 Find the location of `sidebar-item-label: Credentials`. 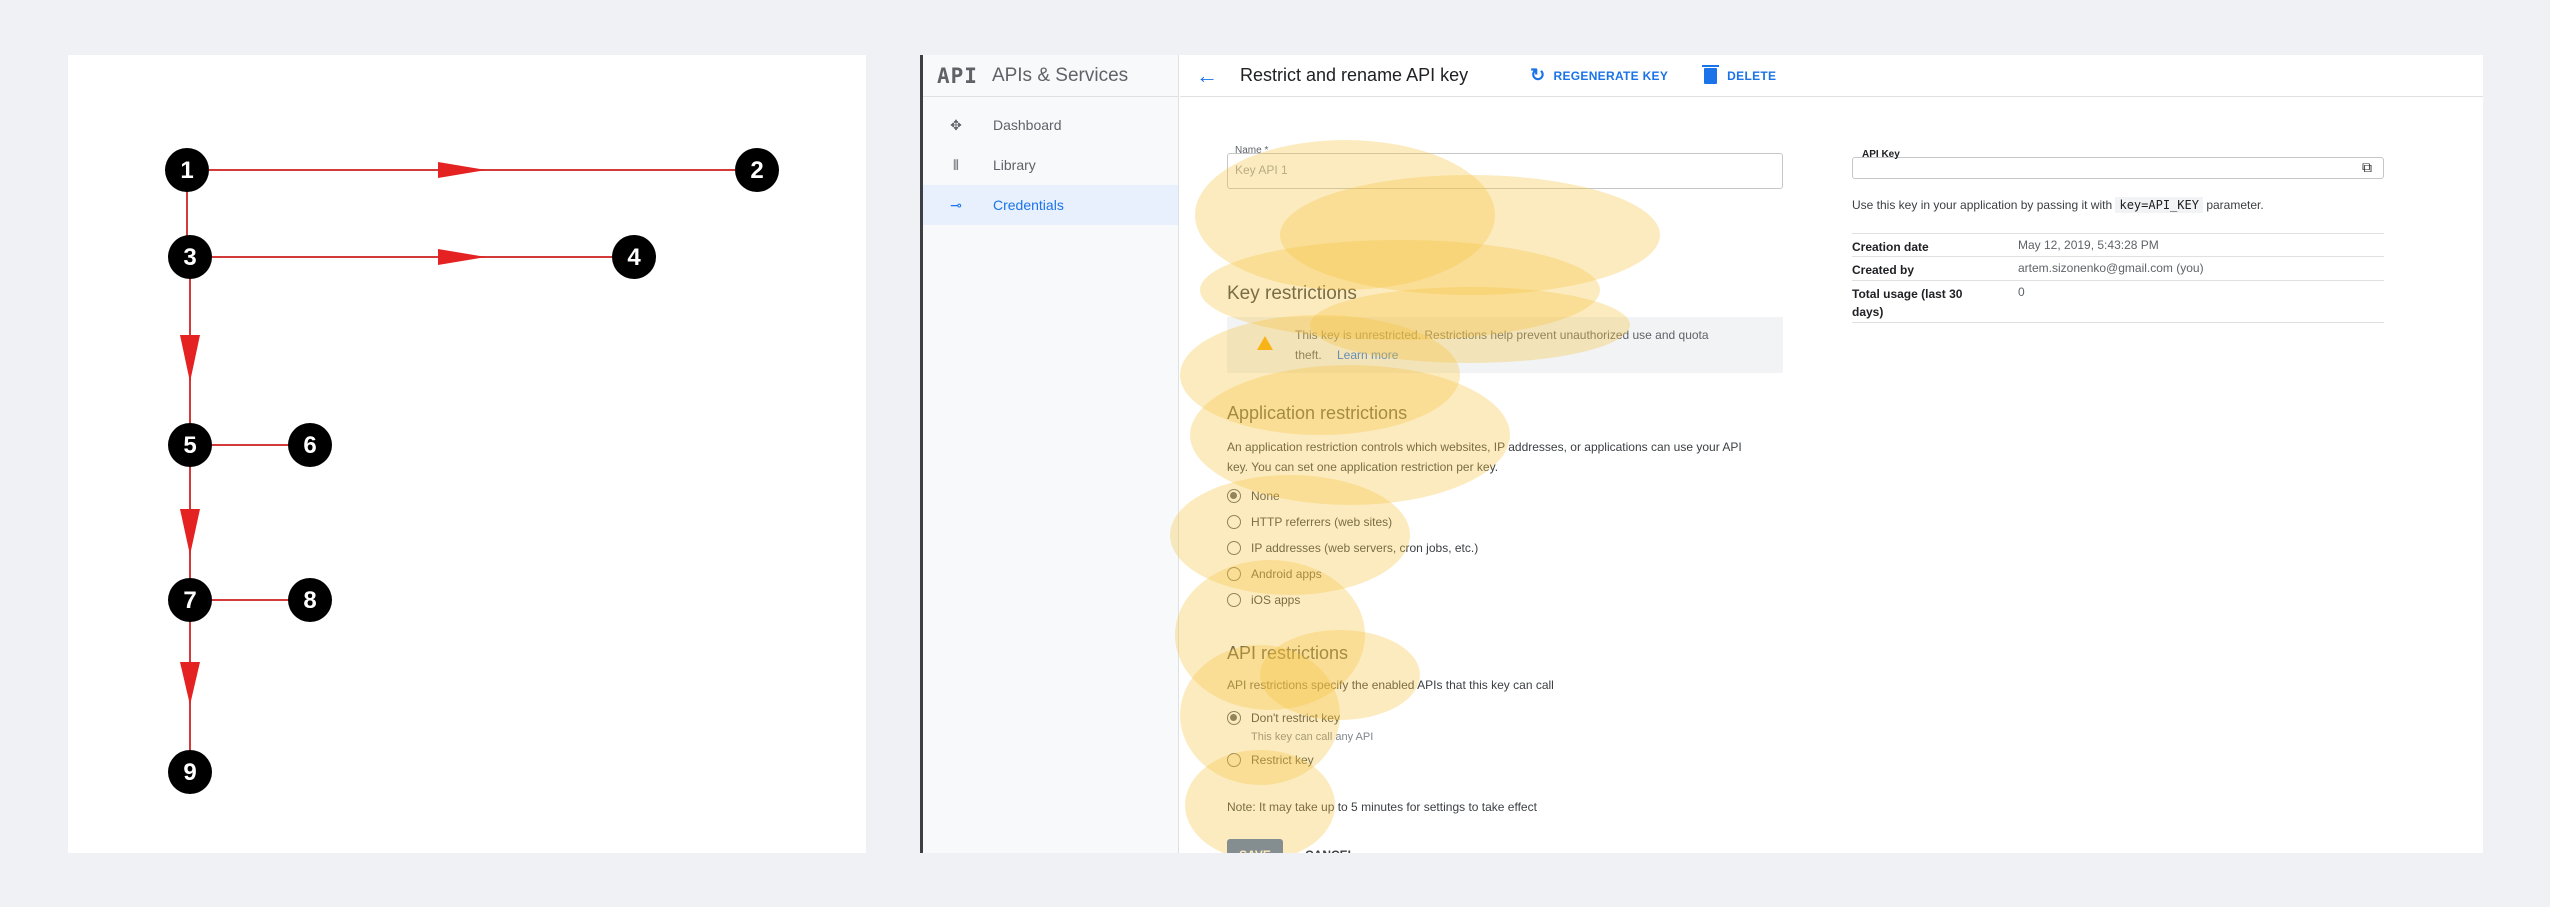

sidebar-item-label: Credentials is located at coordinates (1028, 205).